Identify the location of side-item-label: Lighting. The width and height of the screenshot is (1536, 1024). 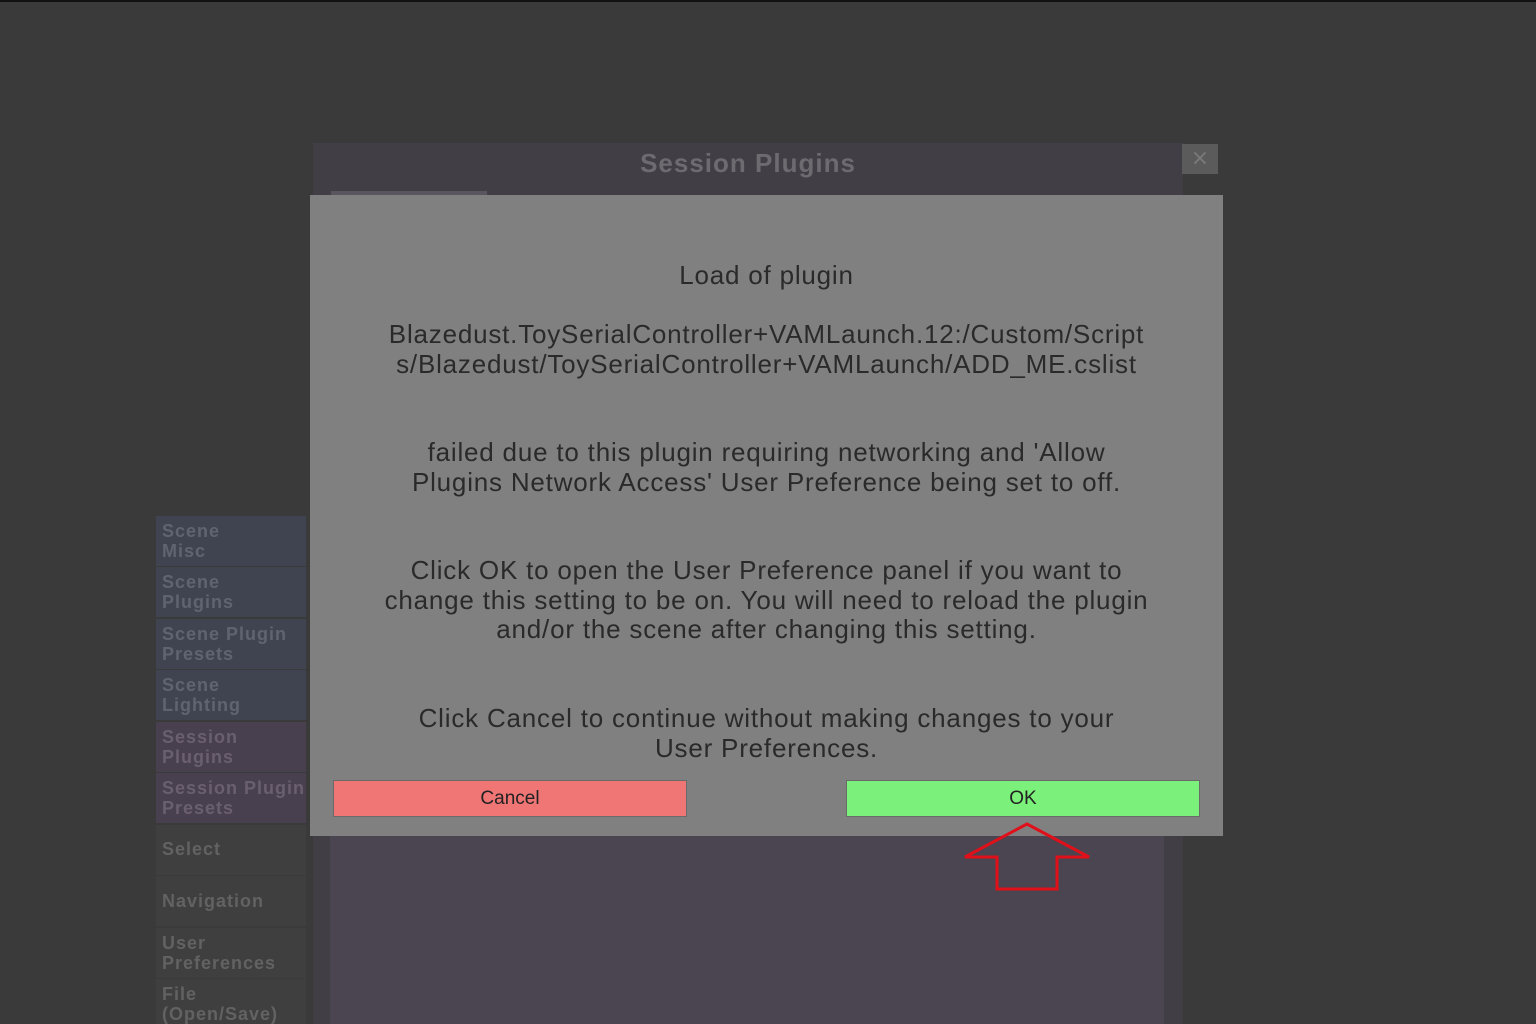
(201, 705).